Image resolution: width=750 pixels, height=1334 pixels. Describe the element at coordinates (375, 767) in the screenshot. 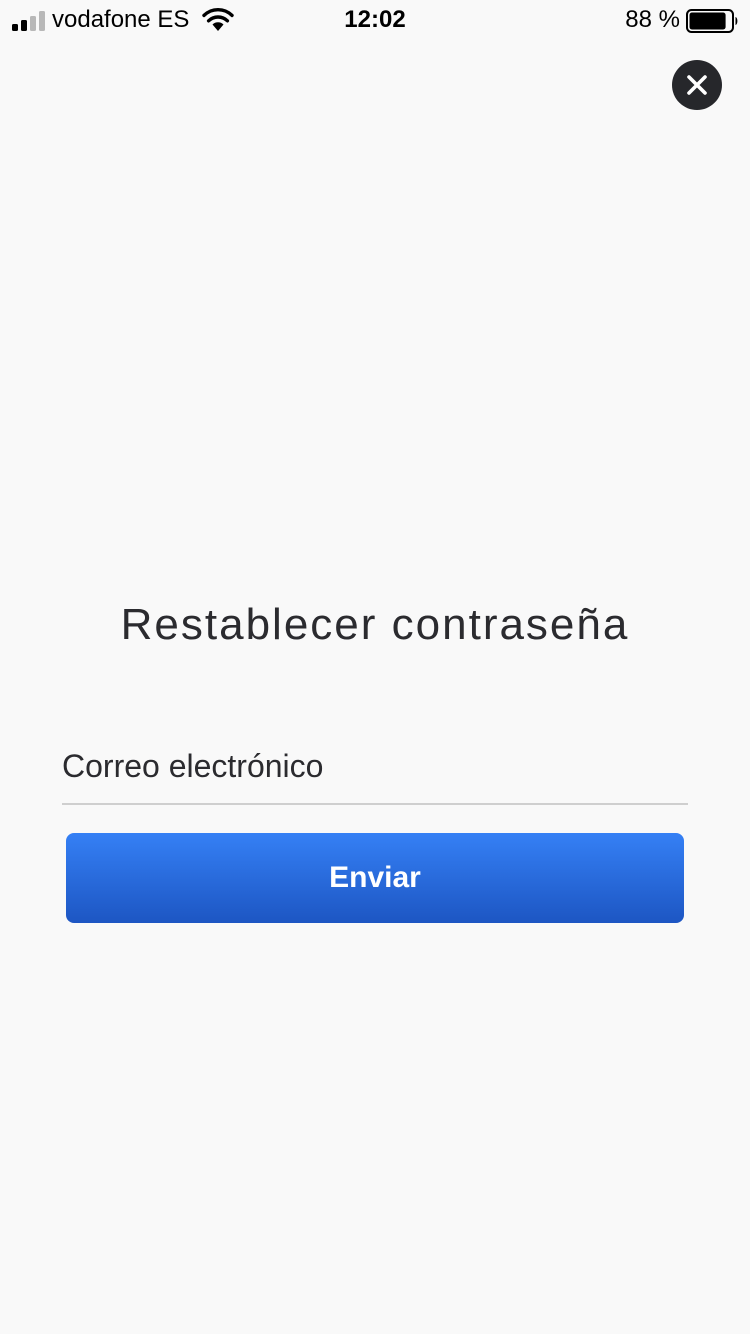

I see `email-field` at that location.